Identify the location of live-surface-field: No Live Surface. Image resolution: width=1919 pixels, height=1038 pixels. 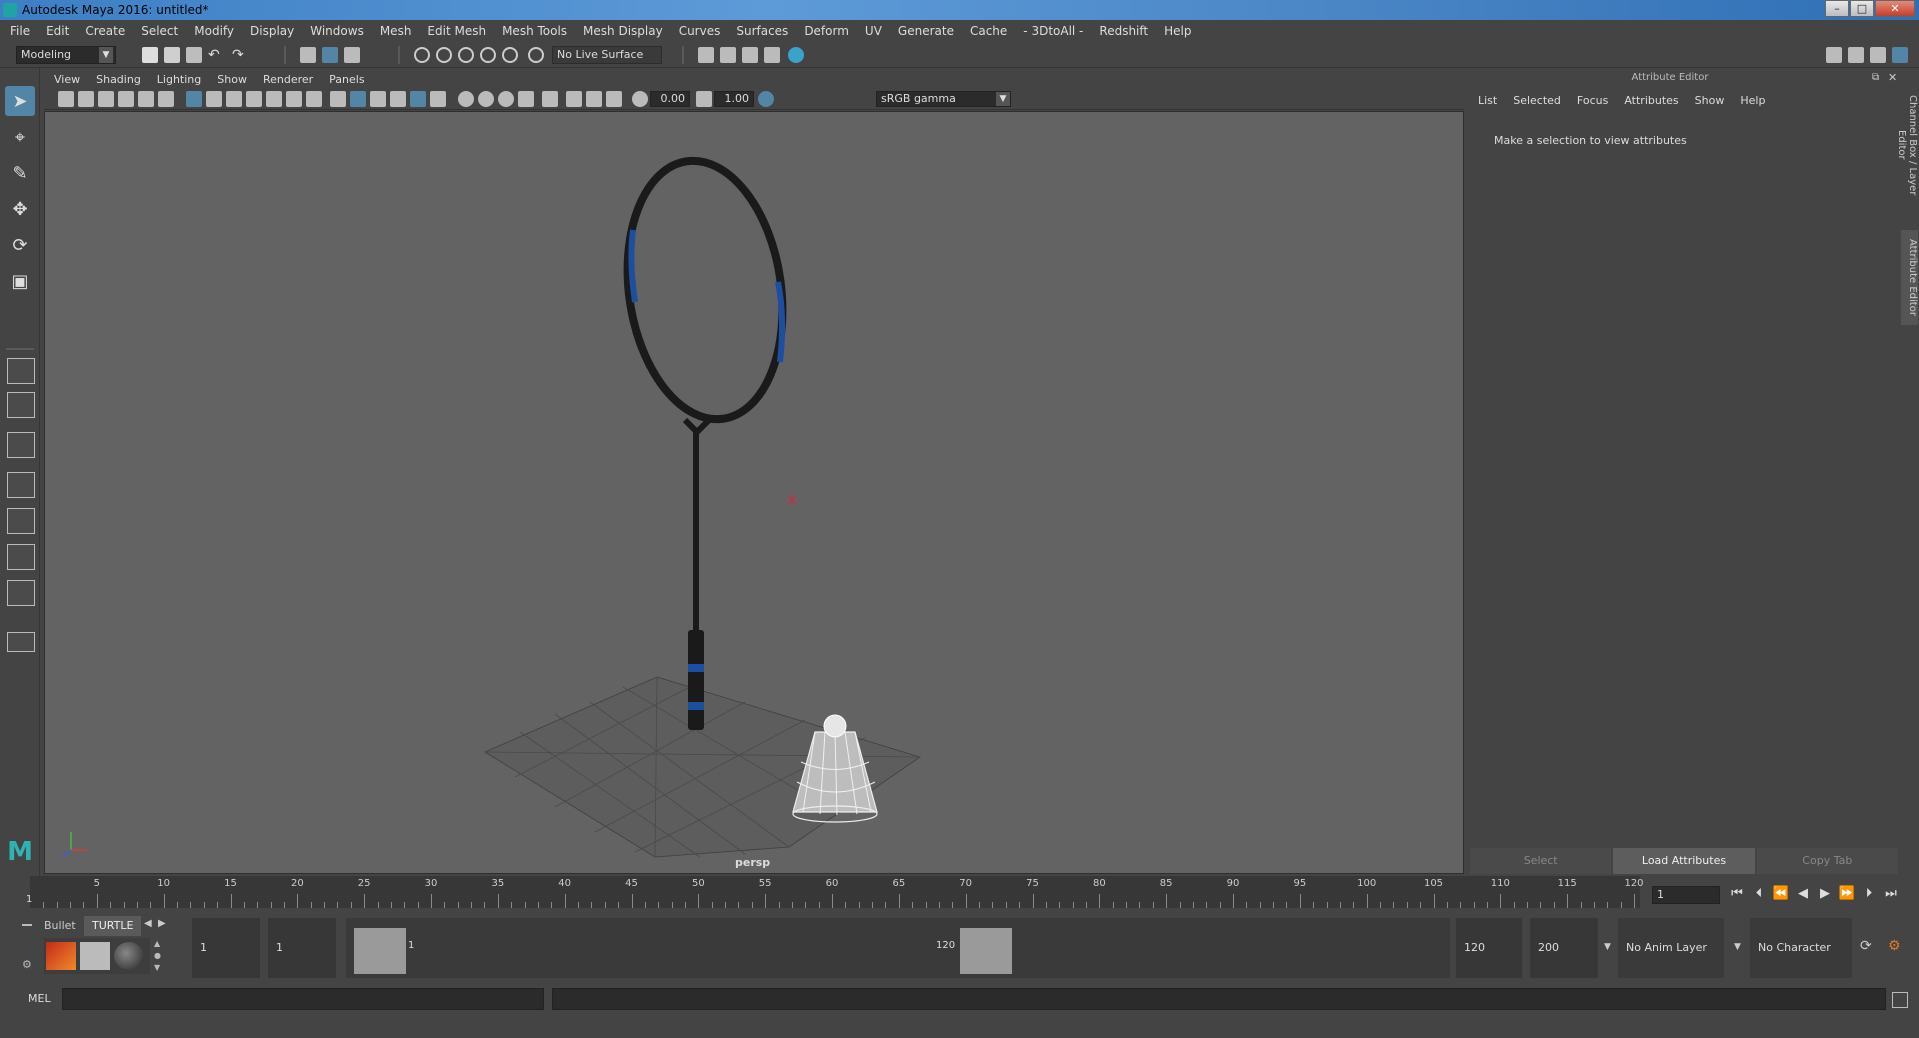
(607, 55).